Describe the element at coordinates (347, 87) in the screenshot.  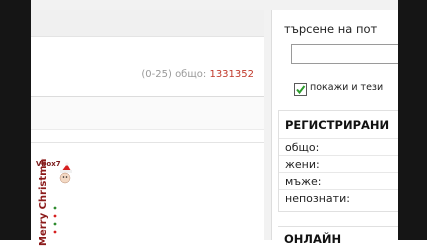
I see `show-these-label: покажи и тези` at that location.